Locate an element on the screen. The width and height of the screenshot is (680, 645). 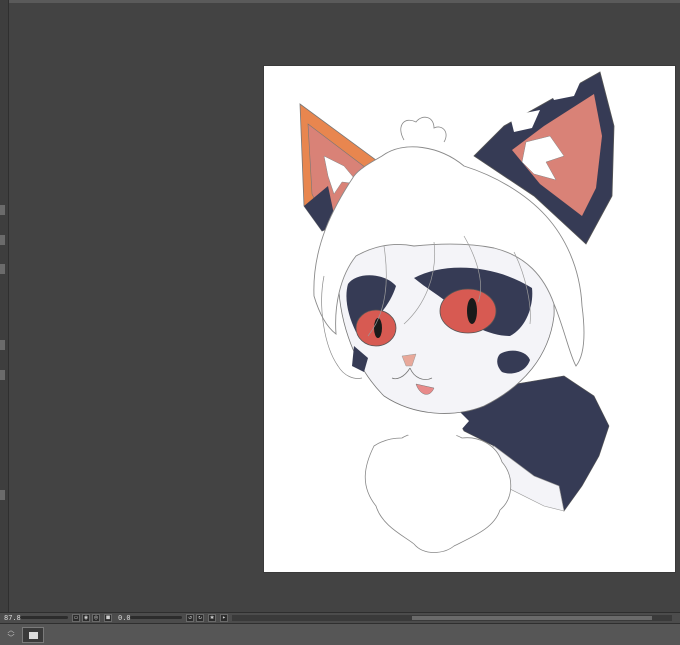
navigator-thumbnail-icon is located at coordinates (33, 635).